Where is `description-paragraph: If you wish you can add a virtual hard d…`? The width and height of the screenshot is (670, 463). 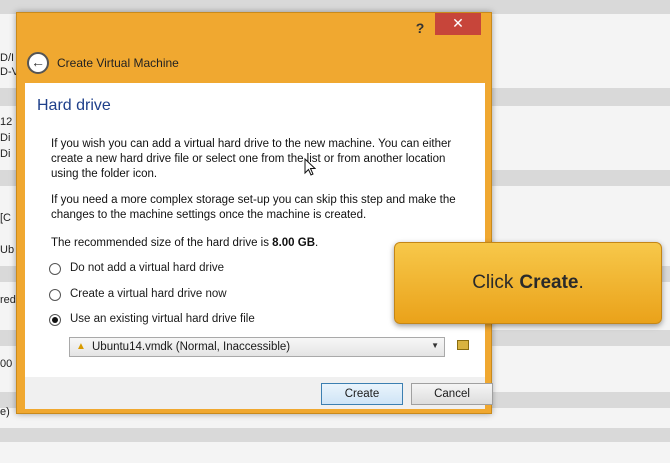 description-paragraph: If you wish you can add a virtual hard d… is located at coordinates (251, 159).